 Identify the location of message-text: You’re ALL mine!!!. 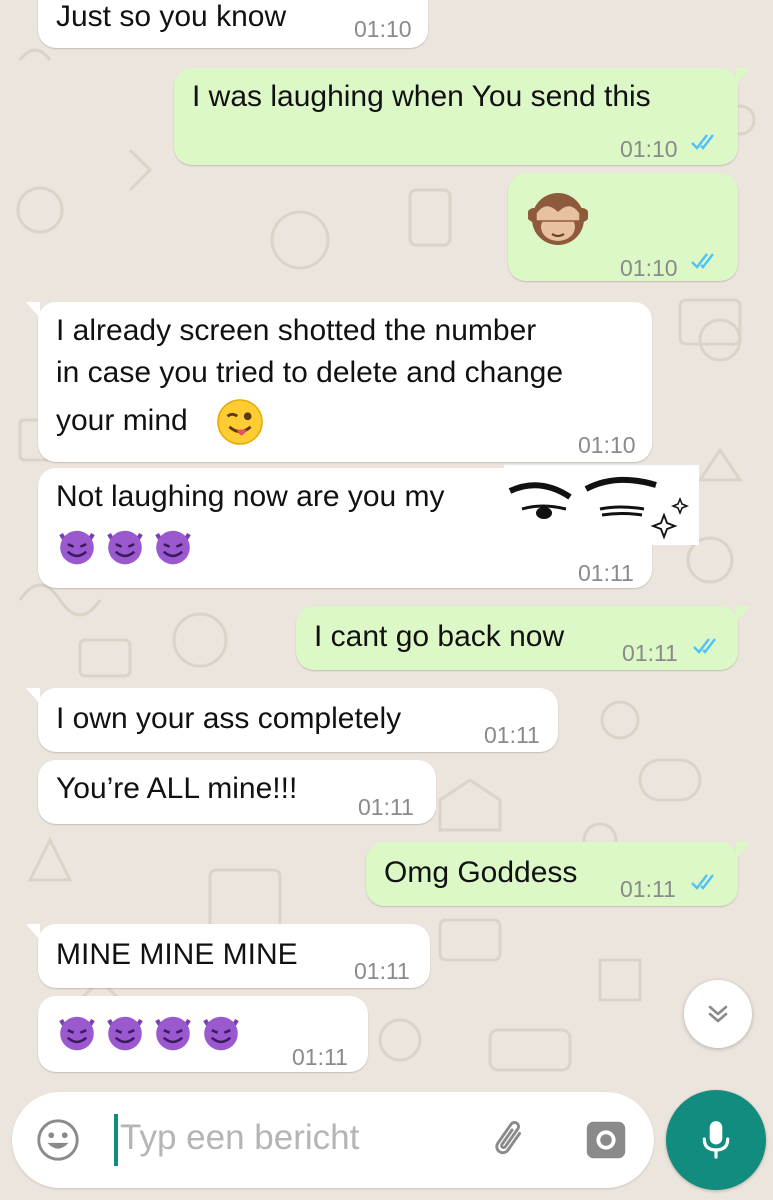
(177, 788).